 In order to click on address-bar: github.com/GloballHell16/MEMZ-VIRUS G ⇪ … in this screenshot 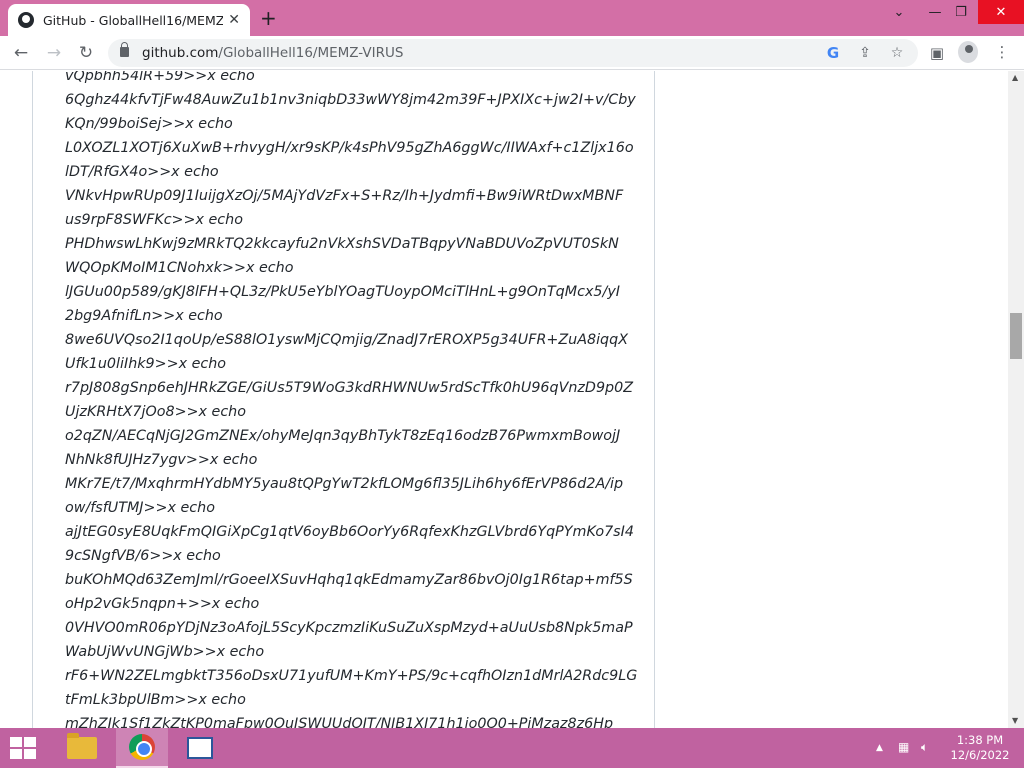, I will do `click(513, 53)`.